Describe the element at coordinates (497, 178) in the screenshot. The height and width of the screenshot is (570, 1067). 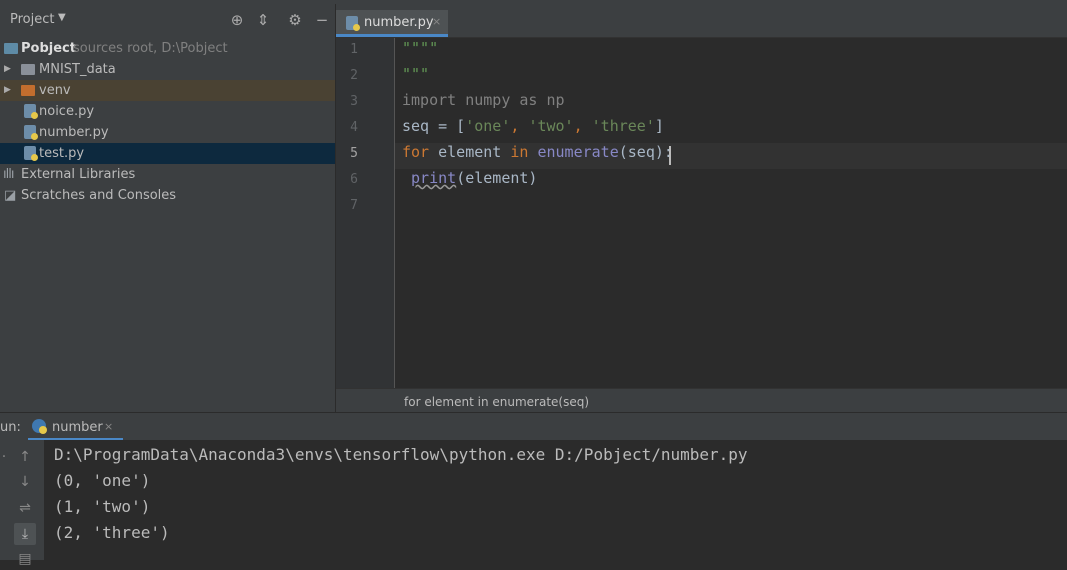
I see `code-token: (element)` at that location.